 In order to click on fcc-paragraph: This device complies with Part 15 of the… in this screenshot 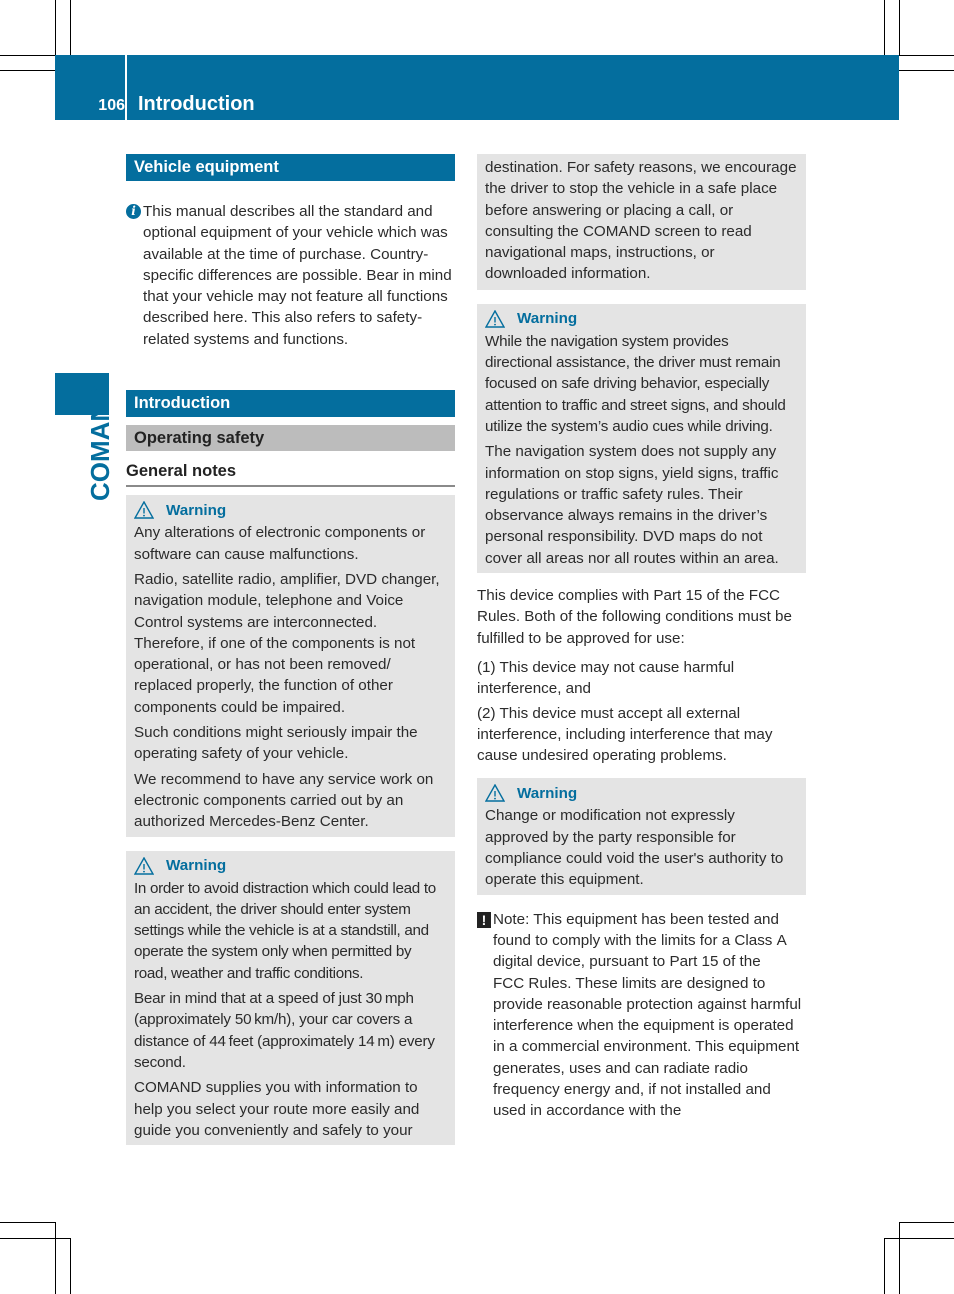, I will do `click(634, 617)`.